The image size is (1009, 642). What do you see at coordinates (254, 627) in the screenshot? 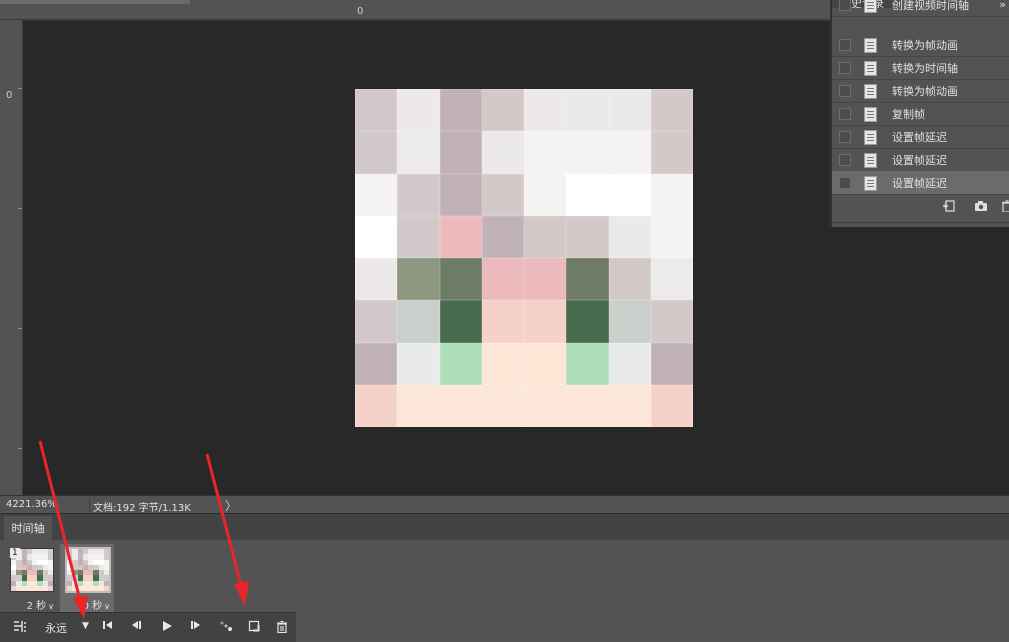
I see `duplicate-frame-icon` at bounding box center [254, 627].